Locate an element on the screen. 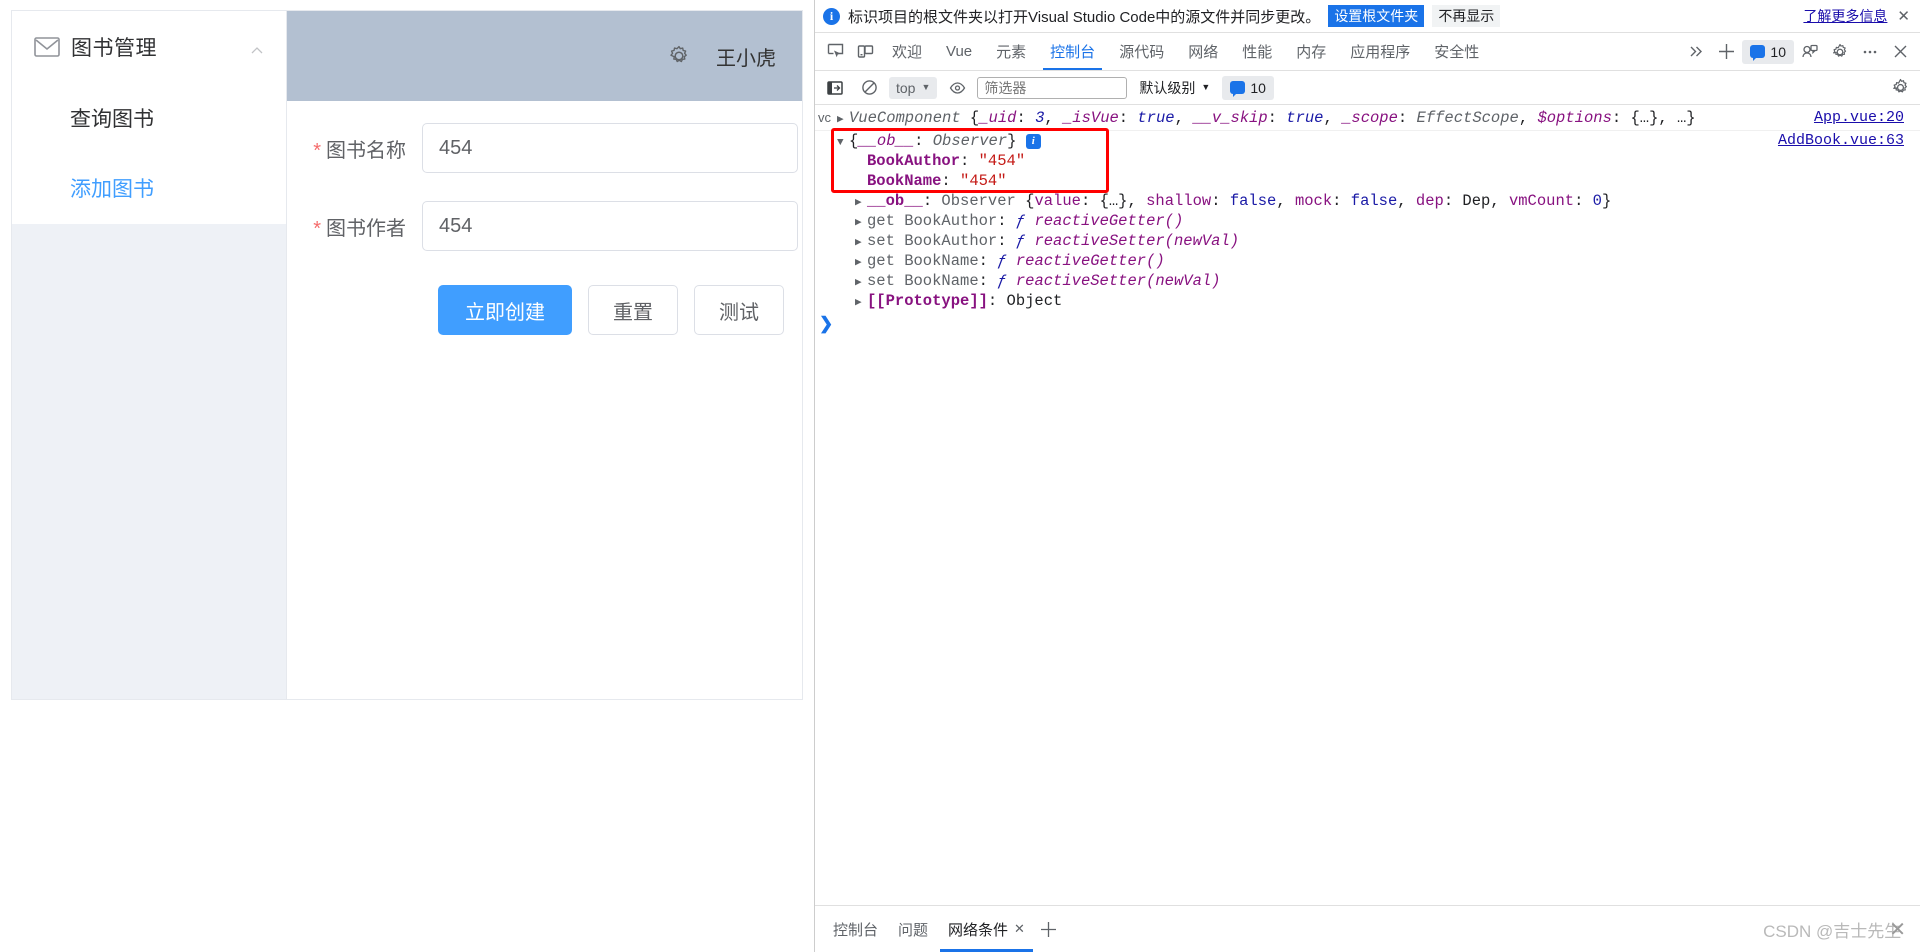  console-row: BookAuthor: "454" is located at coordinates (1367, 161).